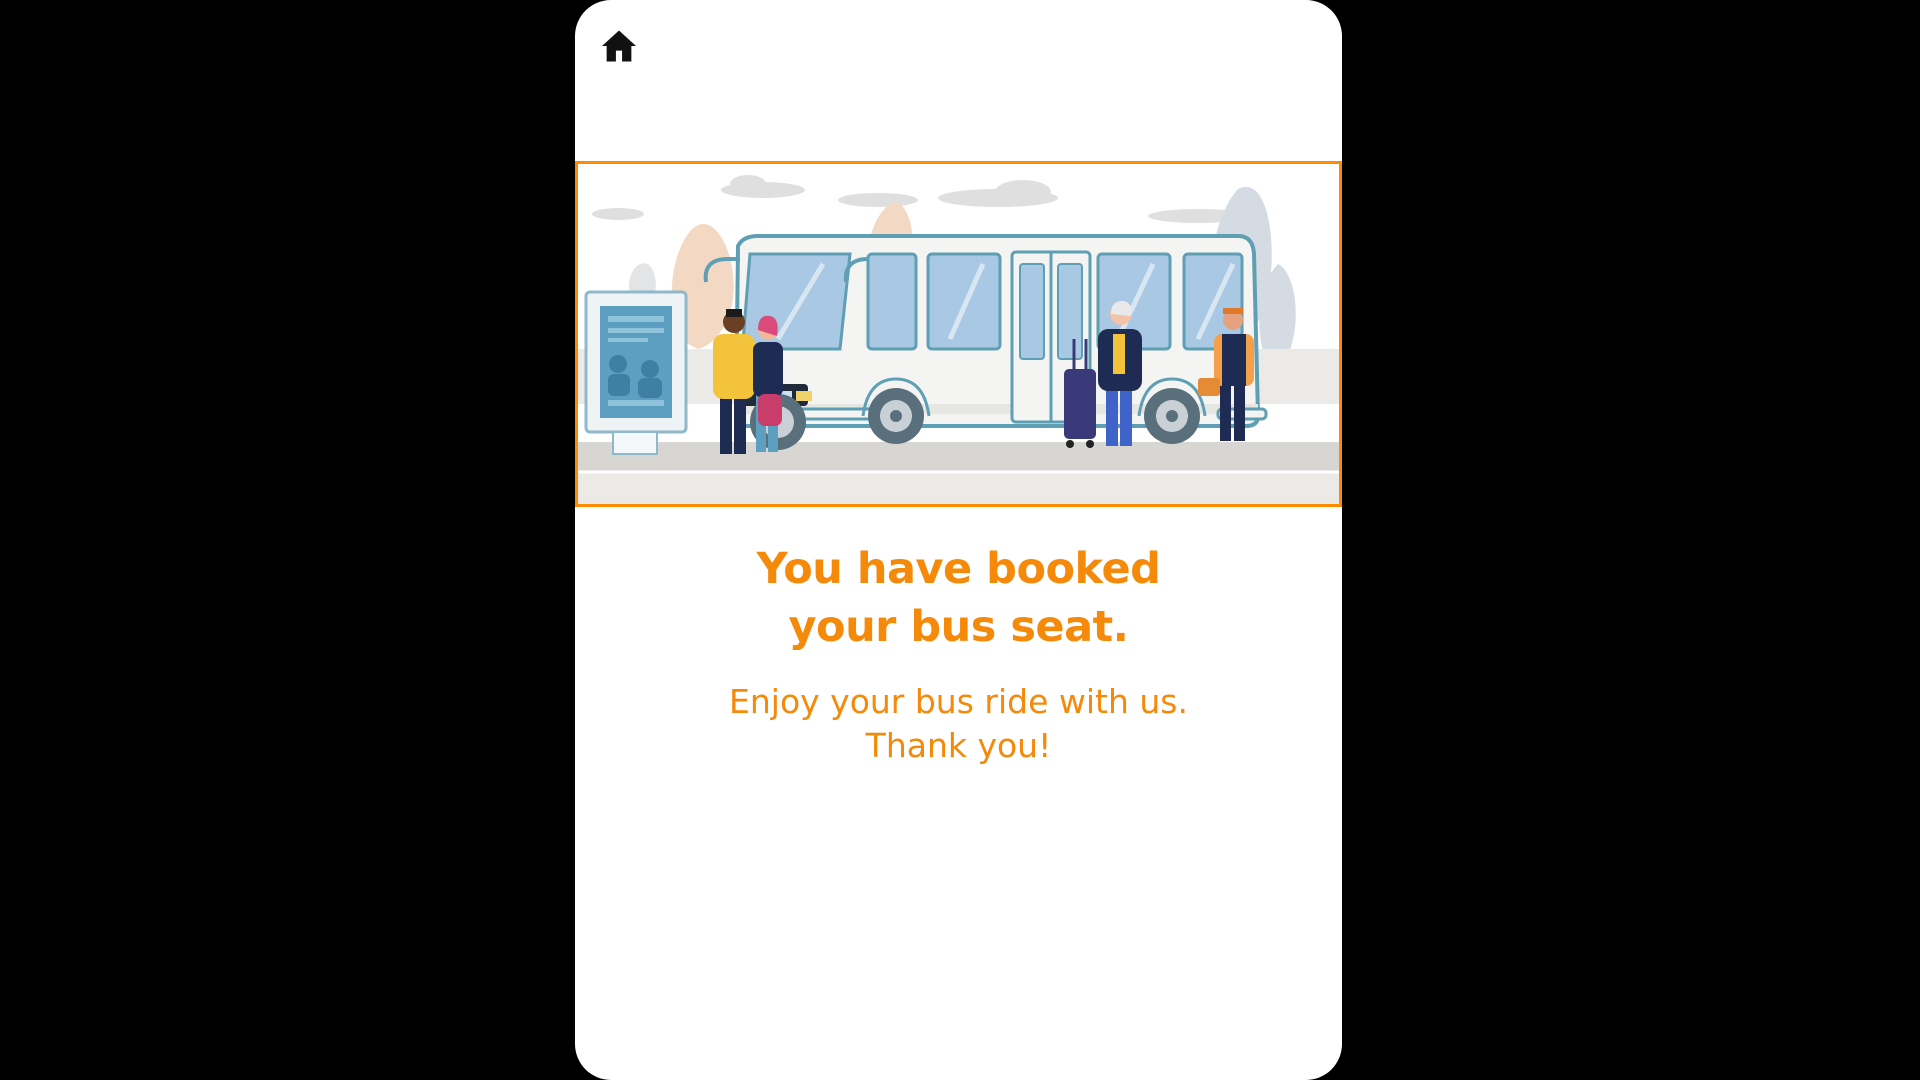 The height and width of the screenshot is (1080, 1920). I want to click on clouds, so click(920, 199).